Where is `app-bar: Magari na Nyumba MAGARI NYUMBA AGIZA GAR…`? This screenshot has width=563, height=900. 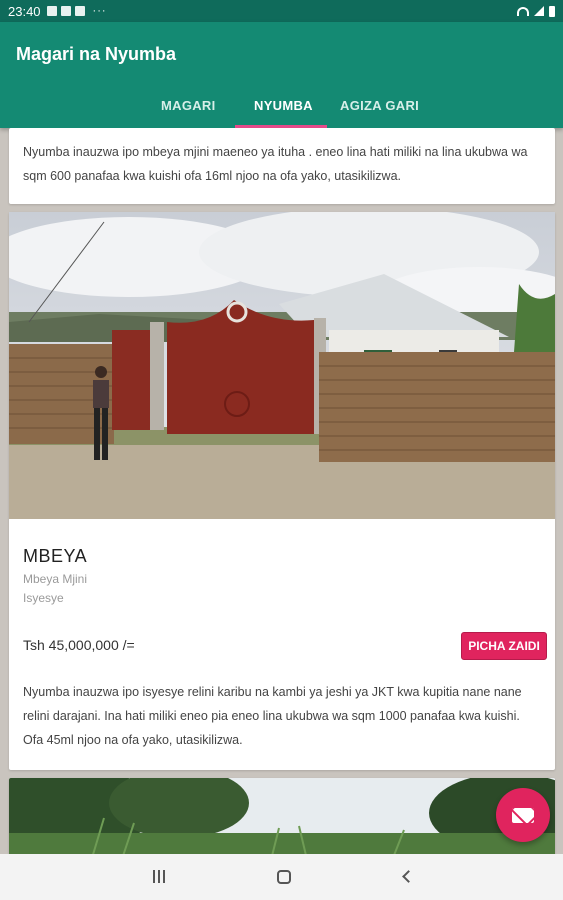
app-bar: Magari na Nyumba MAGARI NYUMBA AGIZA GAR… is located at coordinates (281, 75).